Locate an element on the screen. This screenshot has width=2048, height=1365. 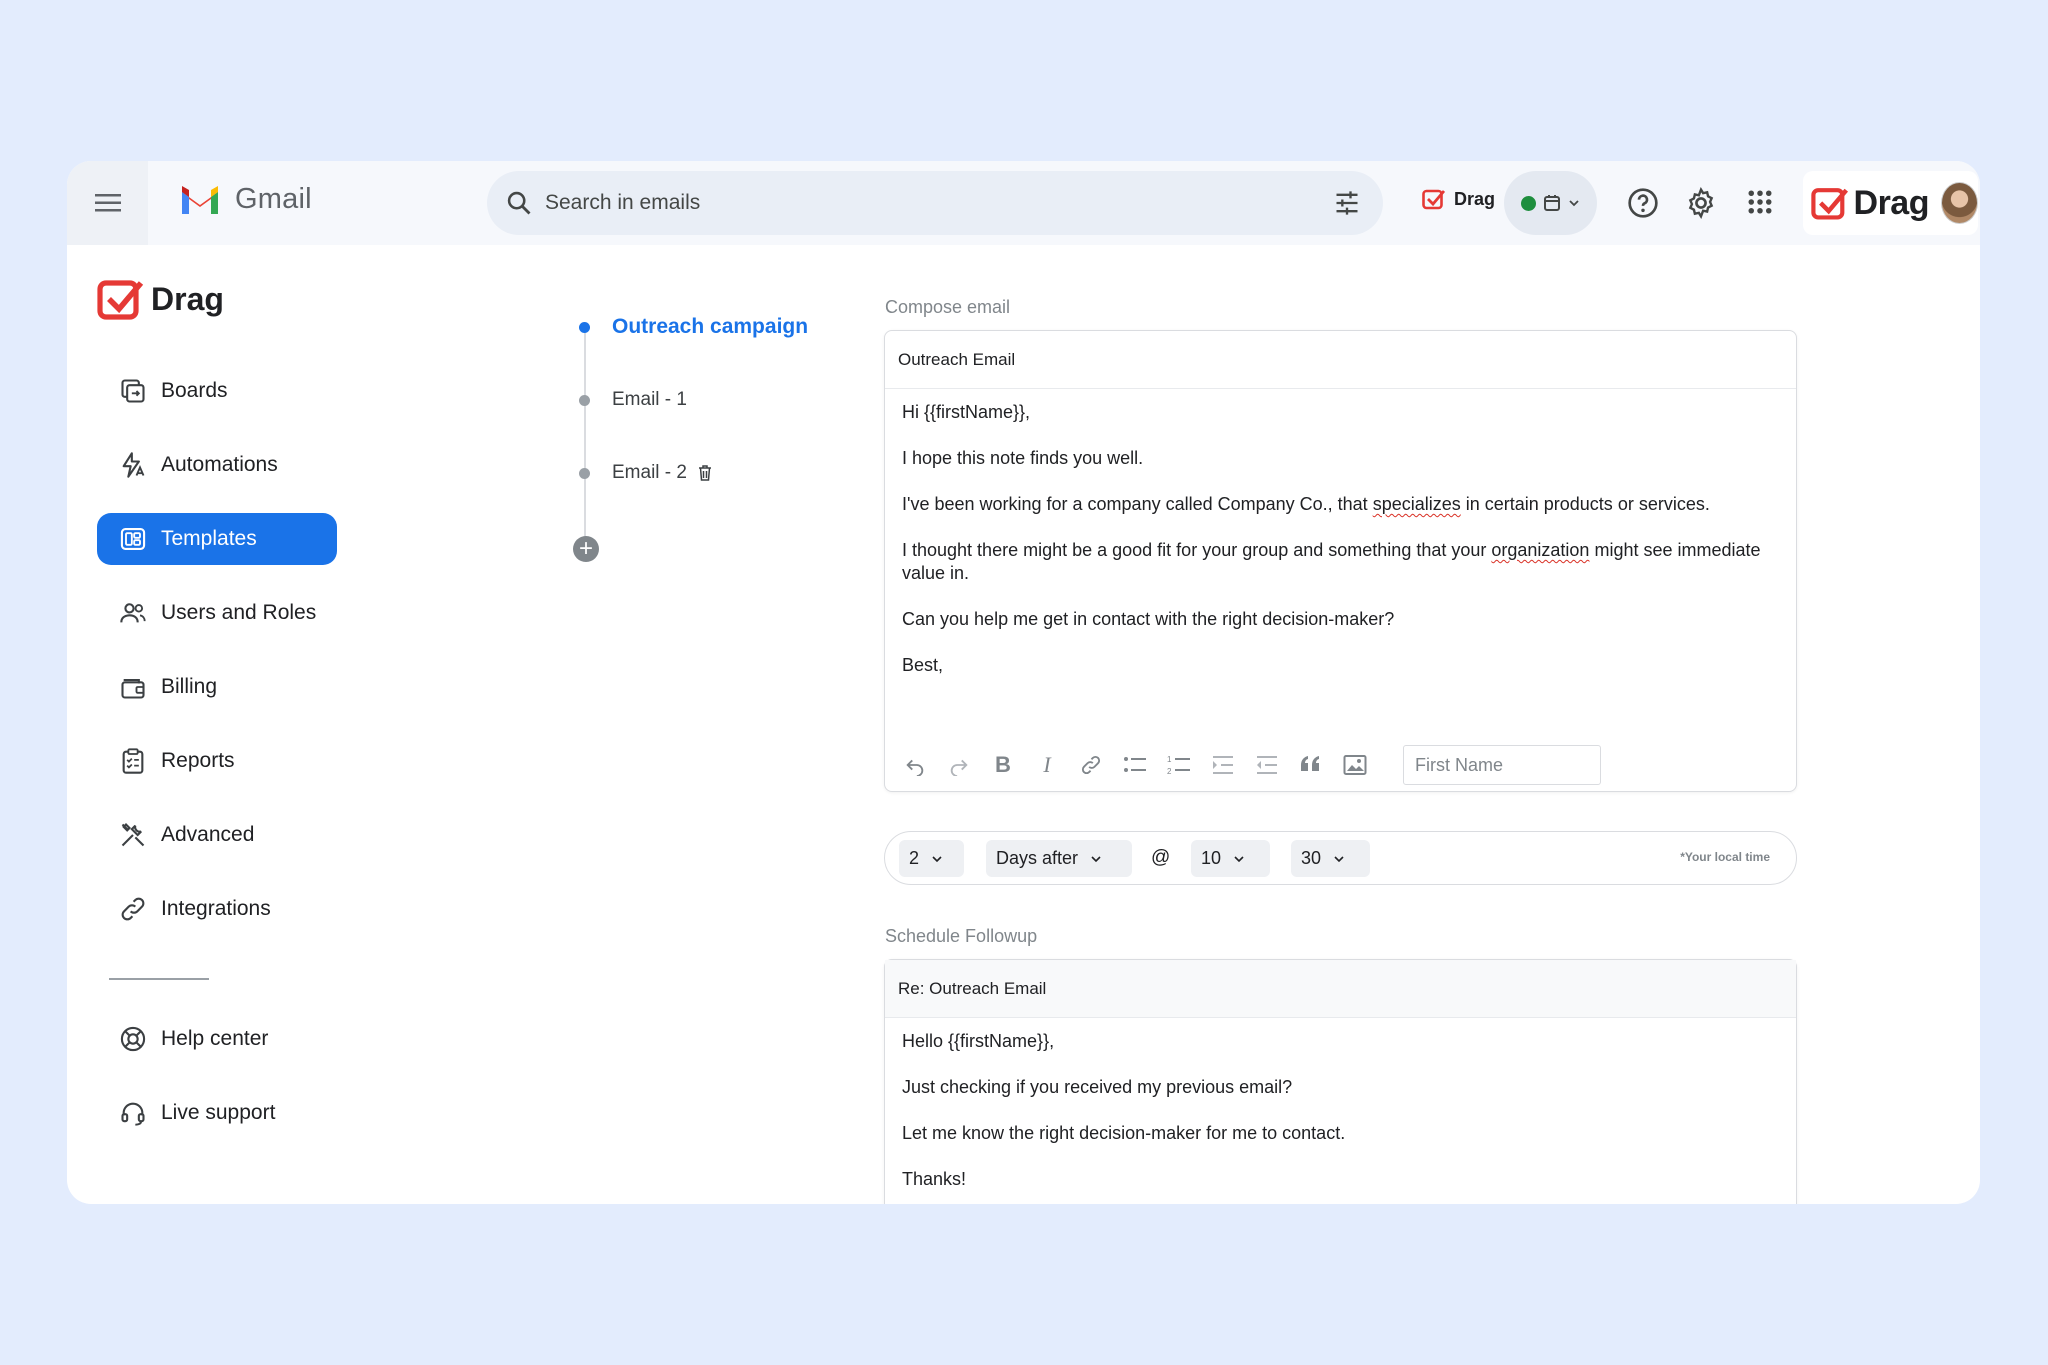
sidebar-divider is located at coordinates (159, 979).